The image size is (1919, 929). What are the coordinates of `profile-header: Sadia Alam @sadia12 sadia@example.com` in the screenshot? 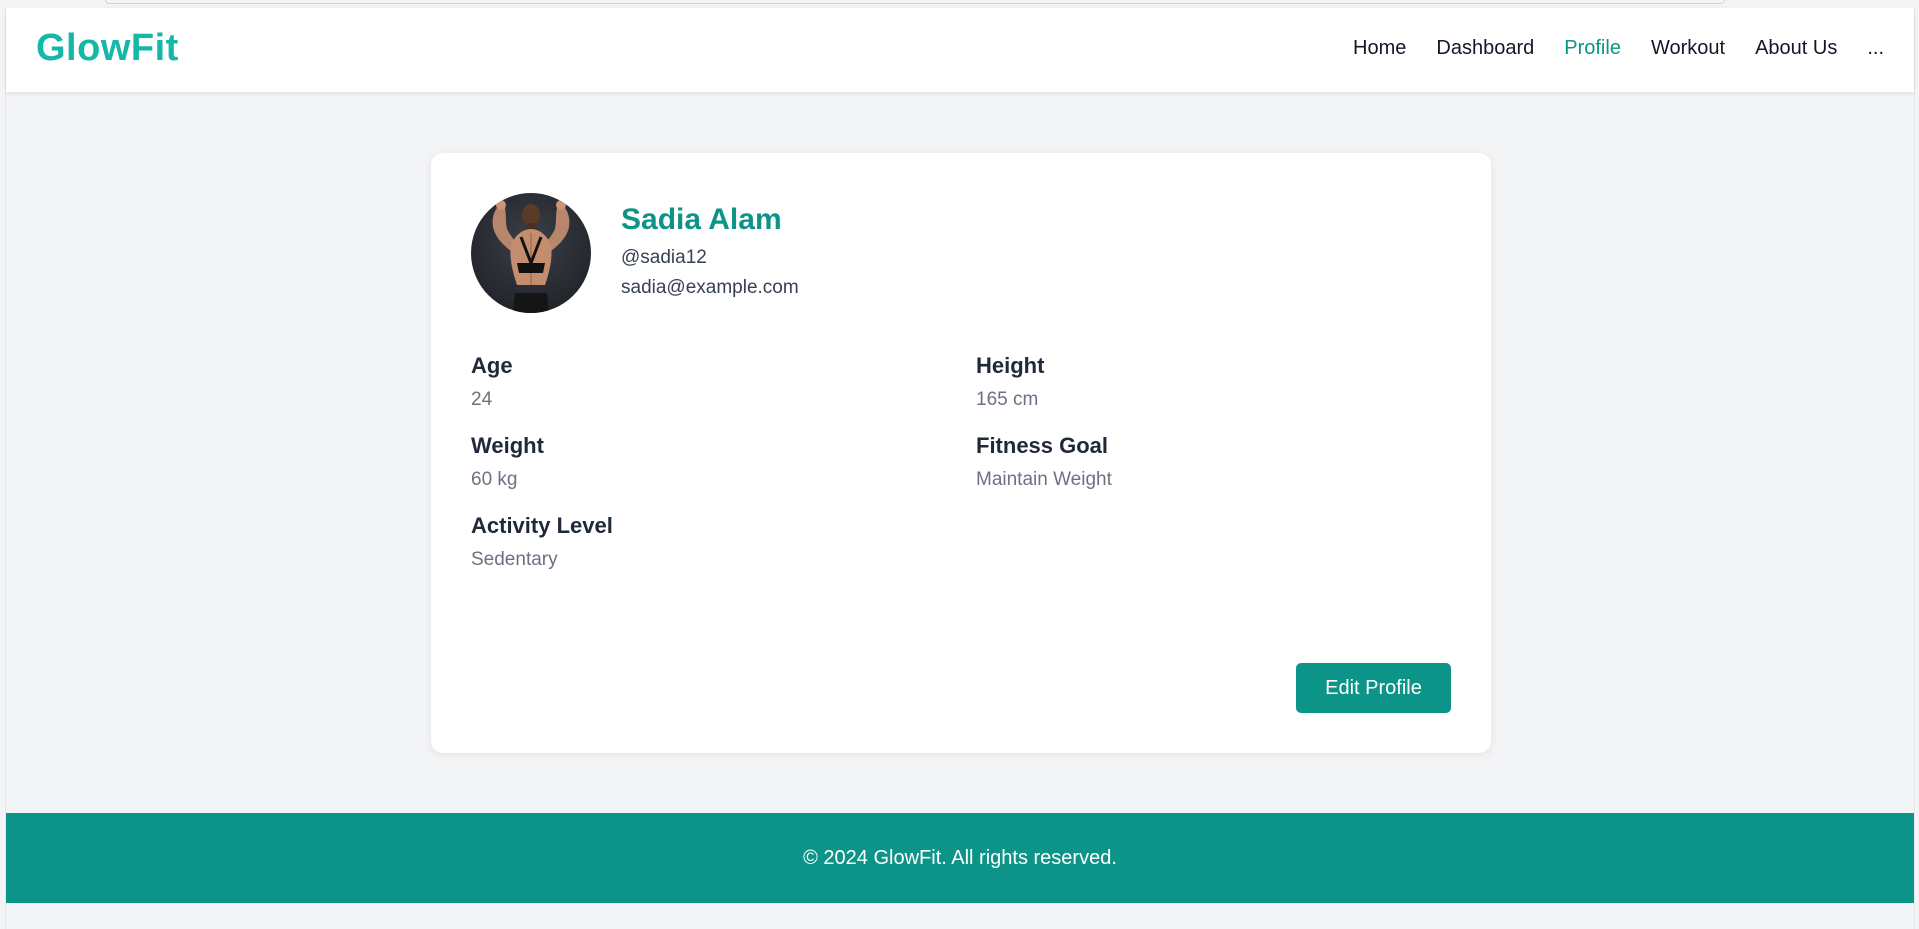 It's located at (635, 253).